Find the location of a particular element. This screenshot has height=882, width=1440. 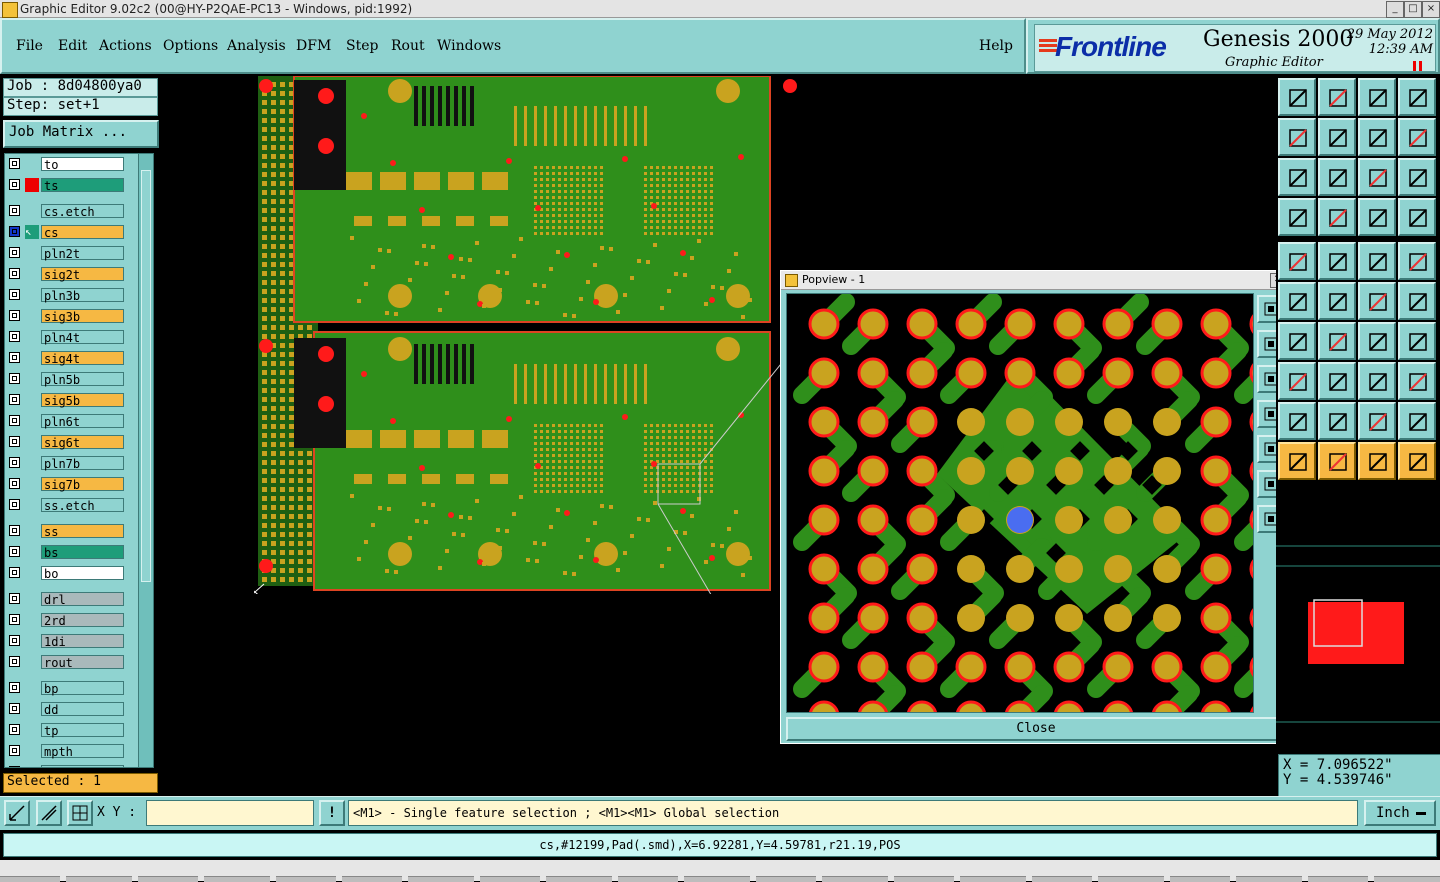

draw-line-alt-icon is located at coordinates (1417, 301).